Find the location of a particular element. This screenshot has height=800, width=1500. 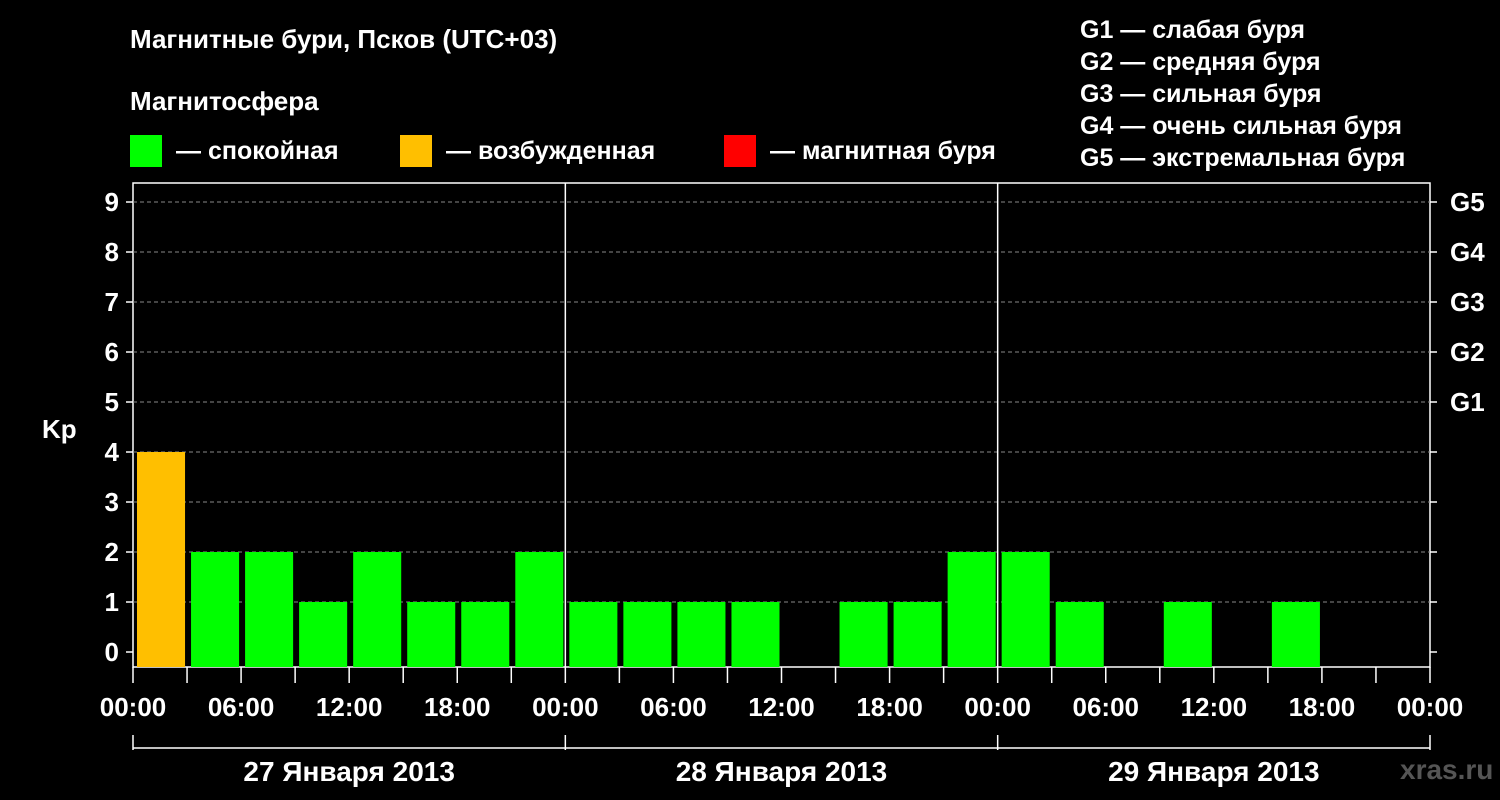

g-scale-label: G2 is located at coordinates (1467, 352).